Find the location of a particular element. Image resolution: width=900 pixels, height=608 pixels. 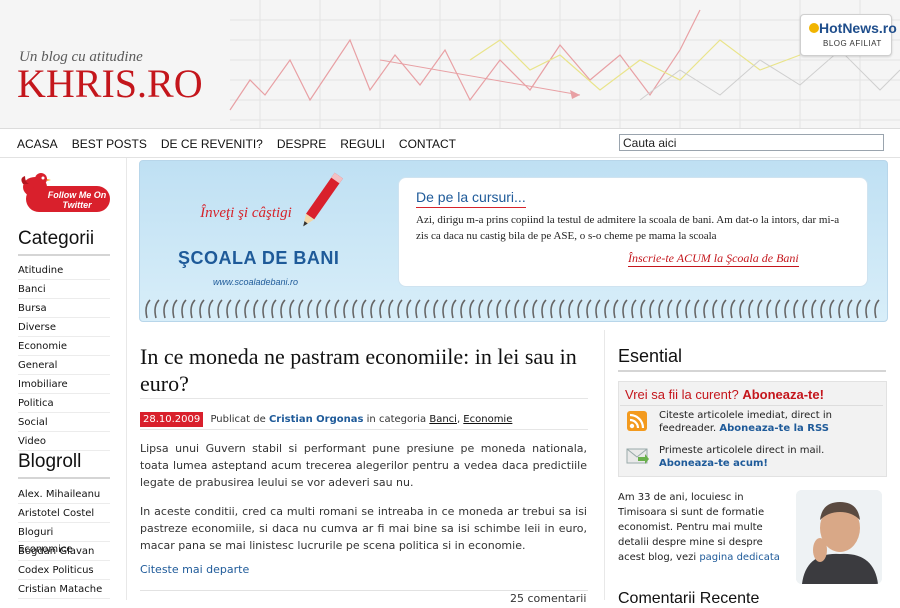

hotnews-badge: HotNews.ro BLOG AFILIAT is located at coordinates (848, 35).